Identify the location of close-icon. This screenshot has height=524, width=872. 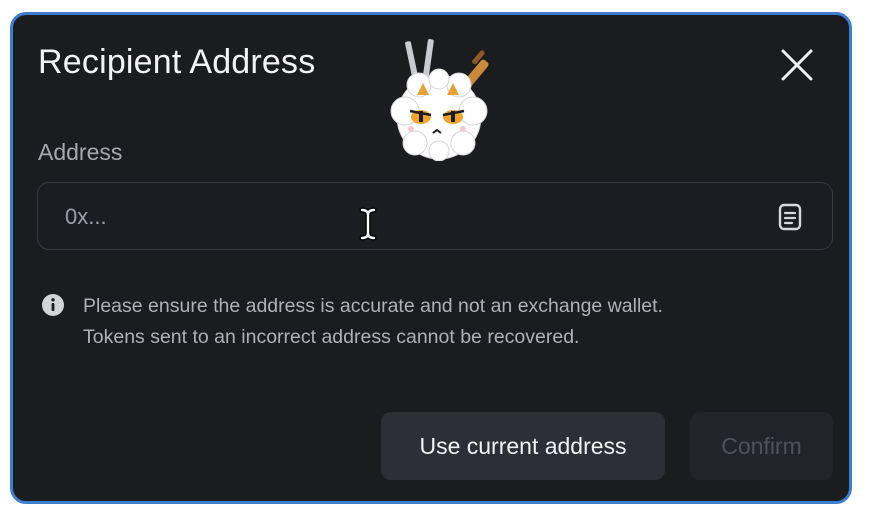
(797, 65).